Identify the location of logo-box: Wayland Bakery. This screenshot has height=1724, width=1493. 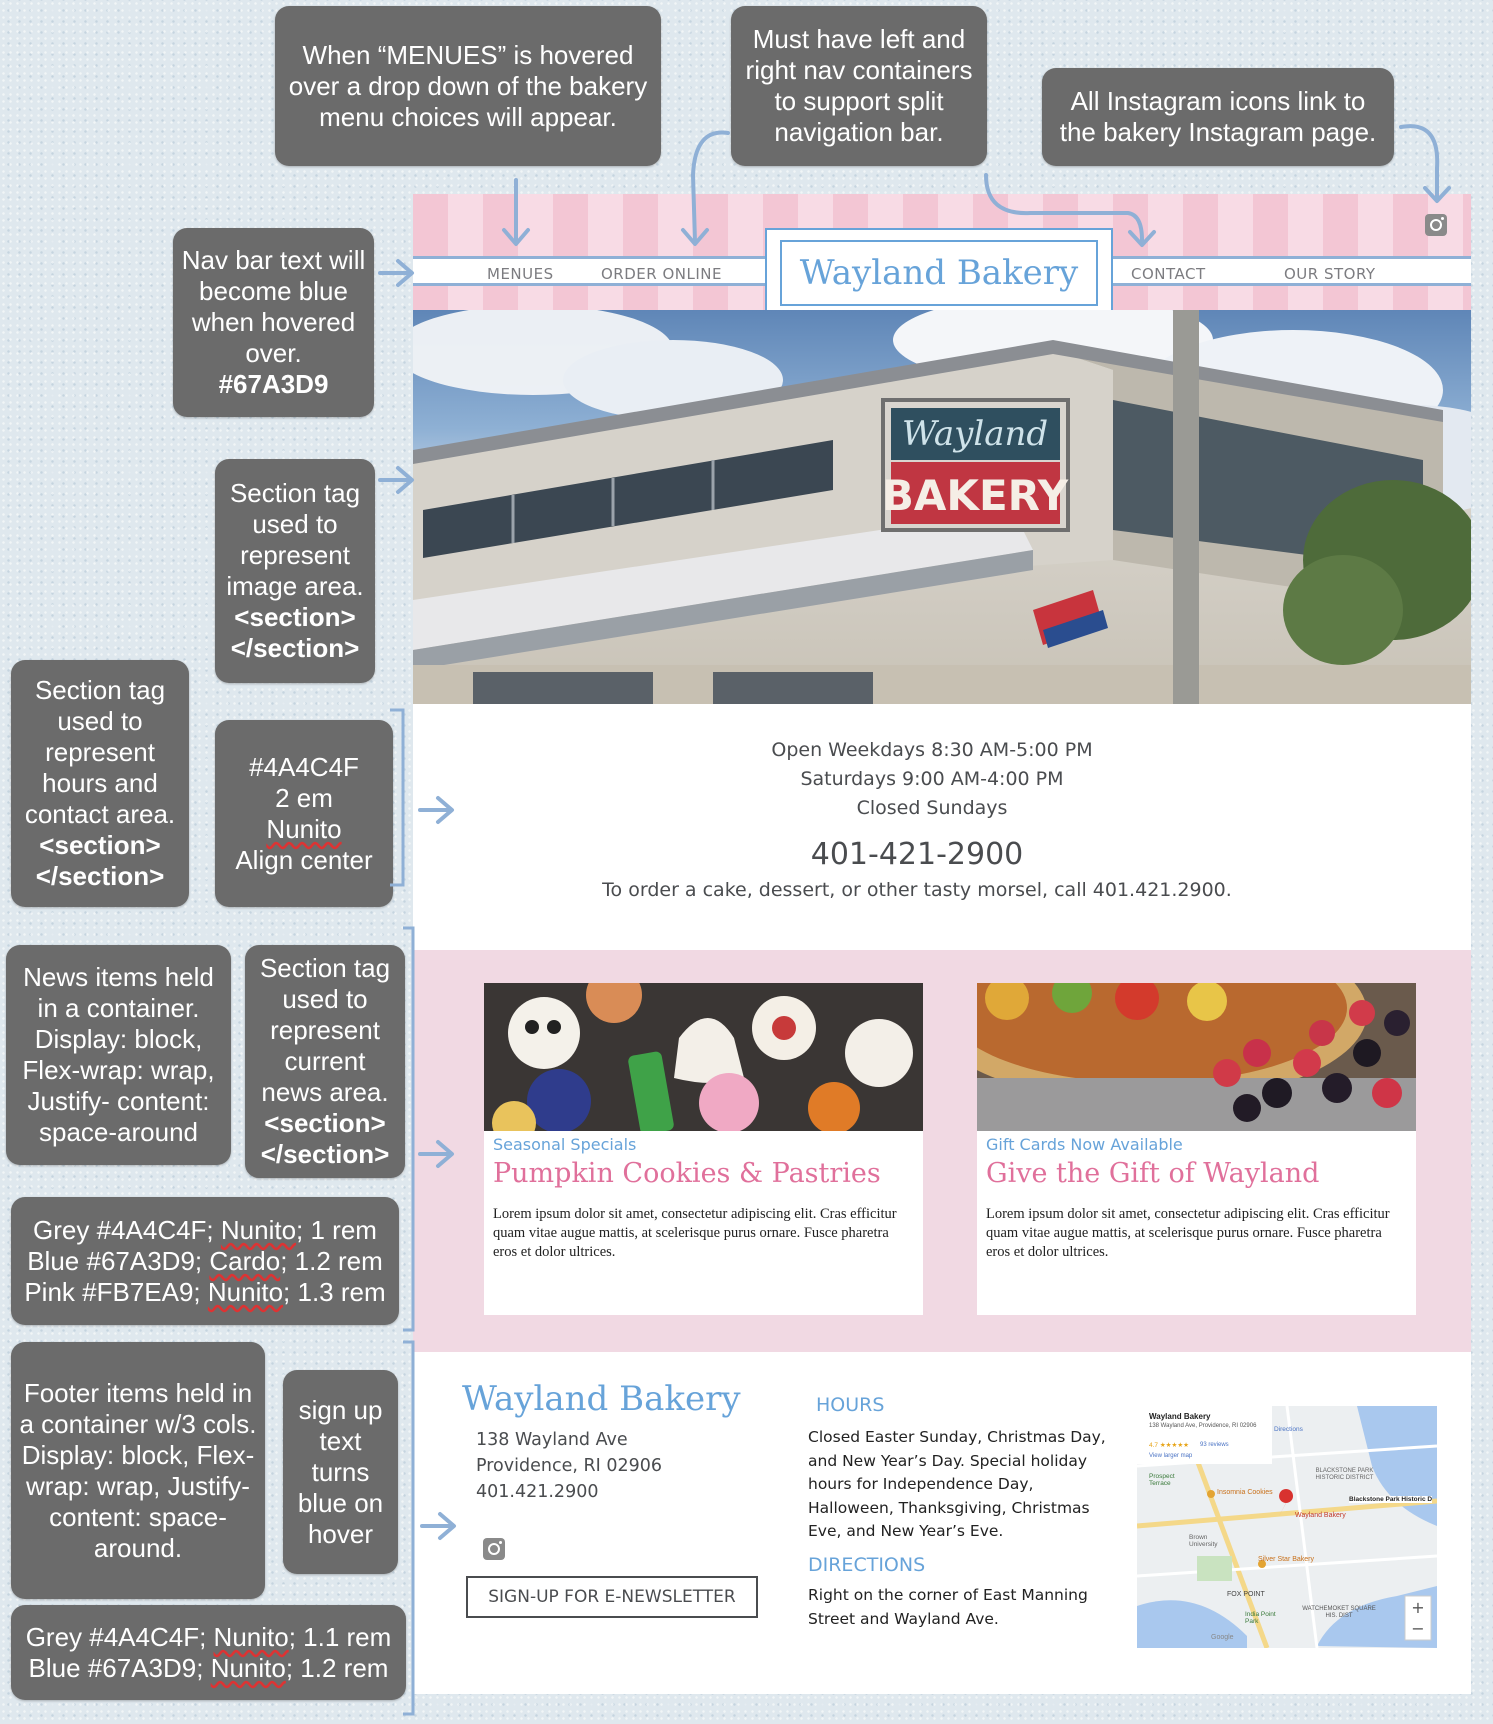
(939, 273).